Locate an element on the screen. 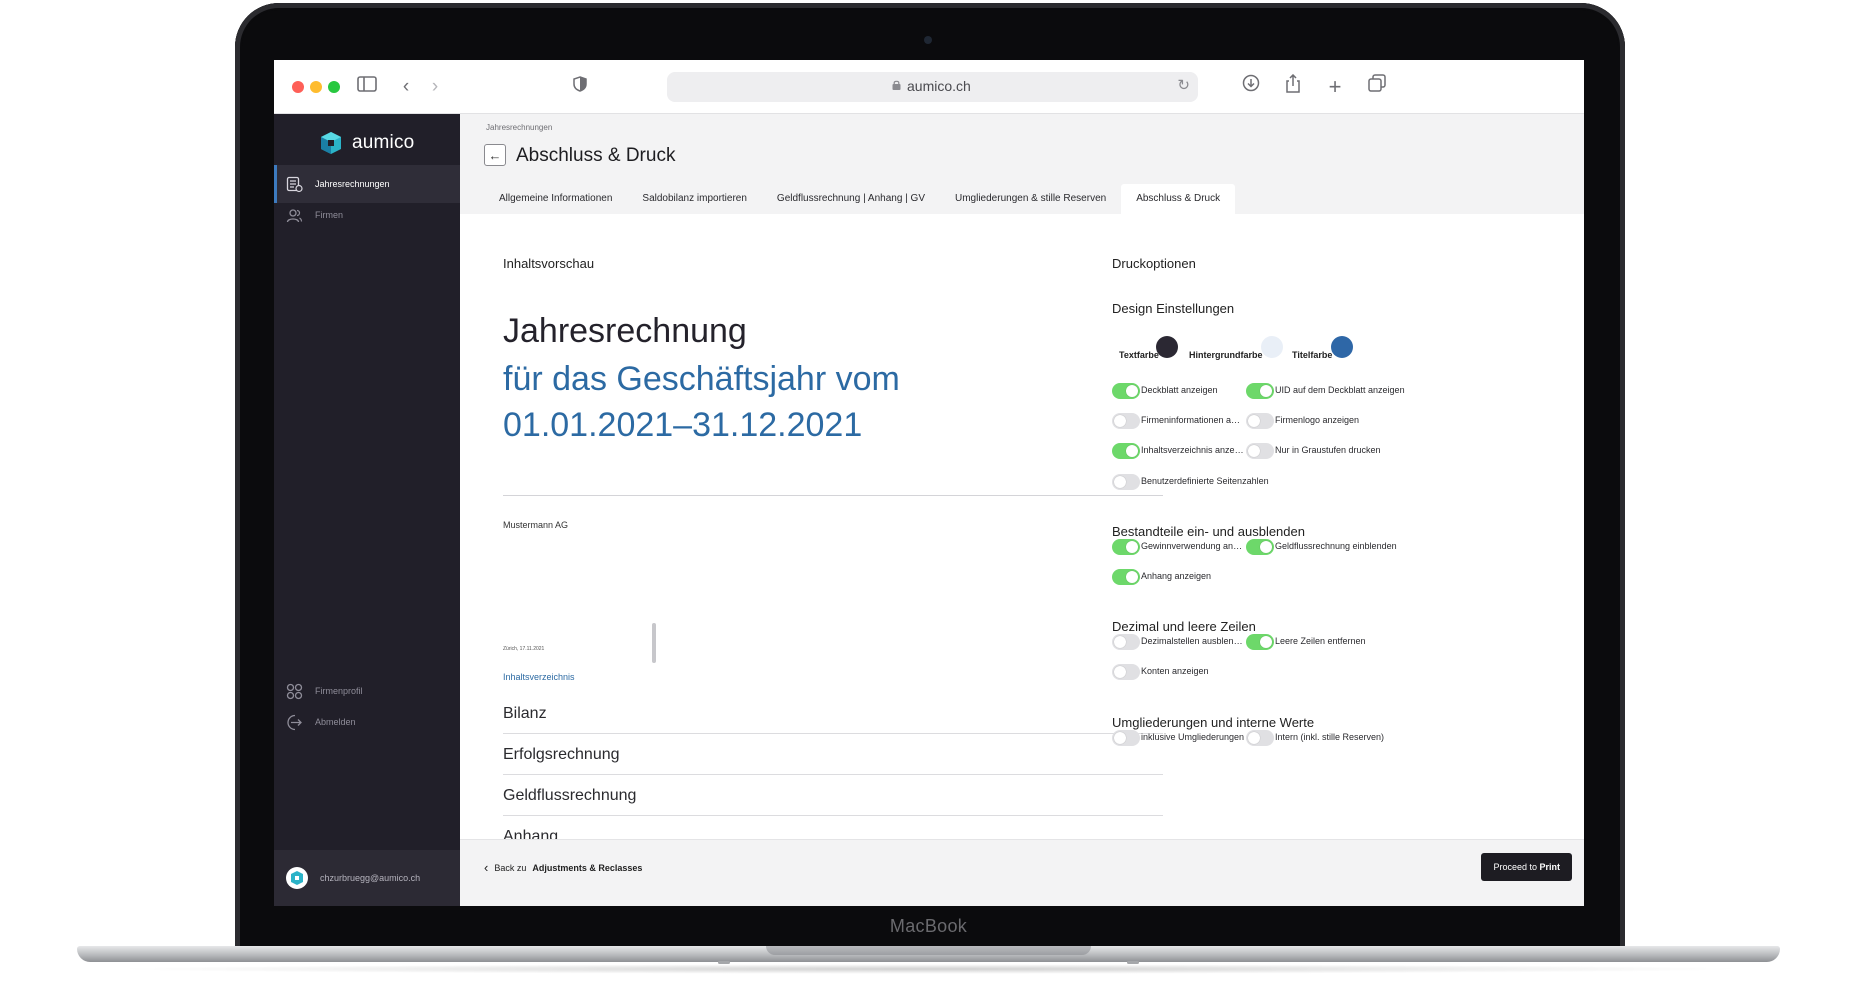 The width and height of the screenshot is (1857, 998). toc-label: Inhaltsverzeichnis is located at coordinates (539, 677).